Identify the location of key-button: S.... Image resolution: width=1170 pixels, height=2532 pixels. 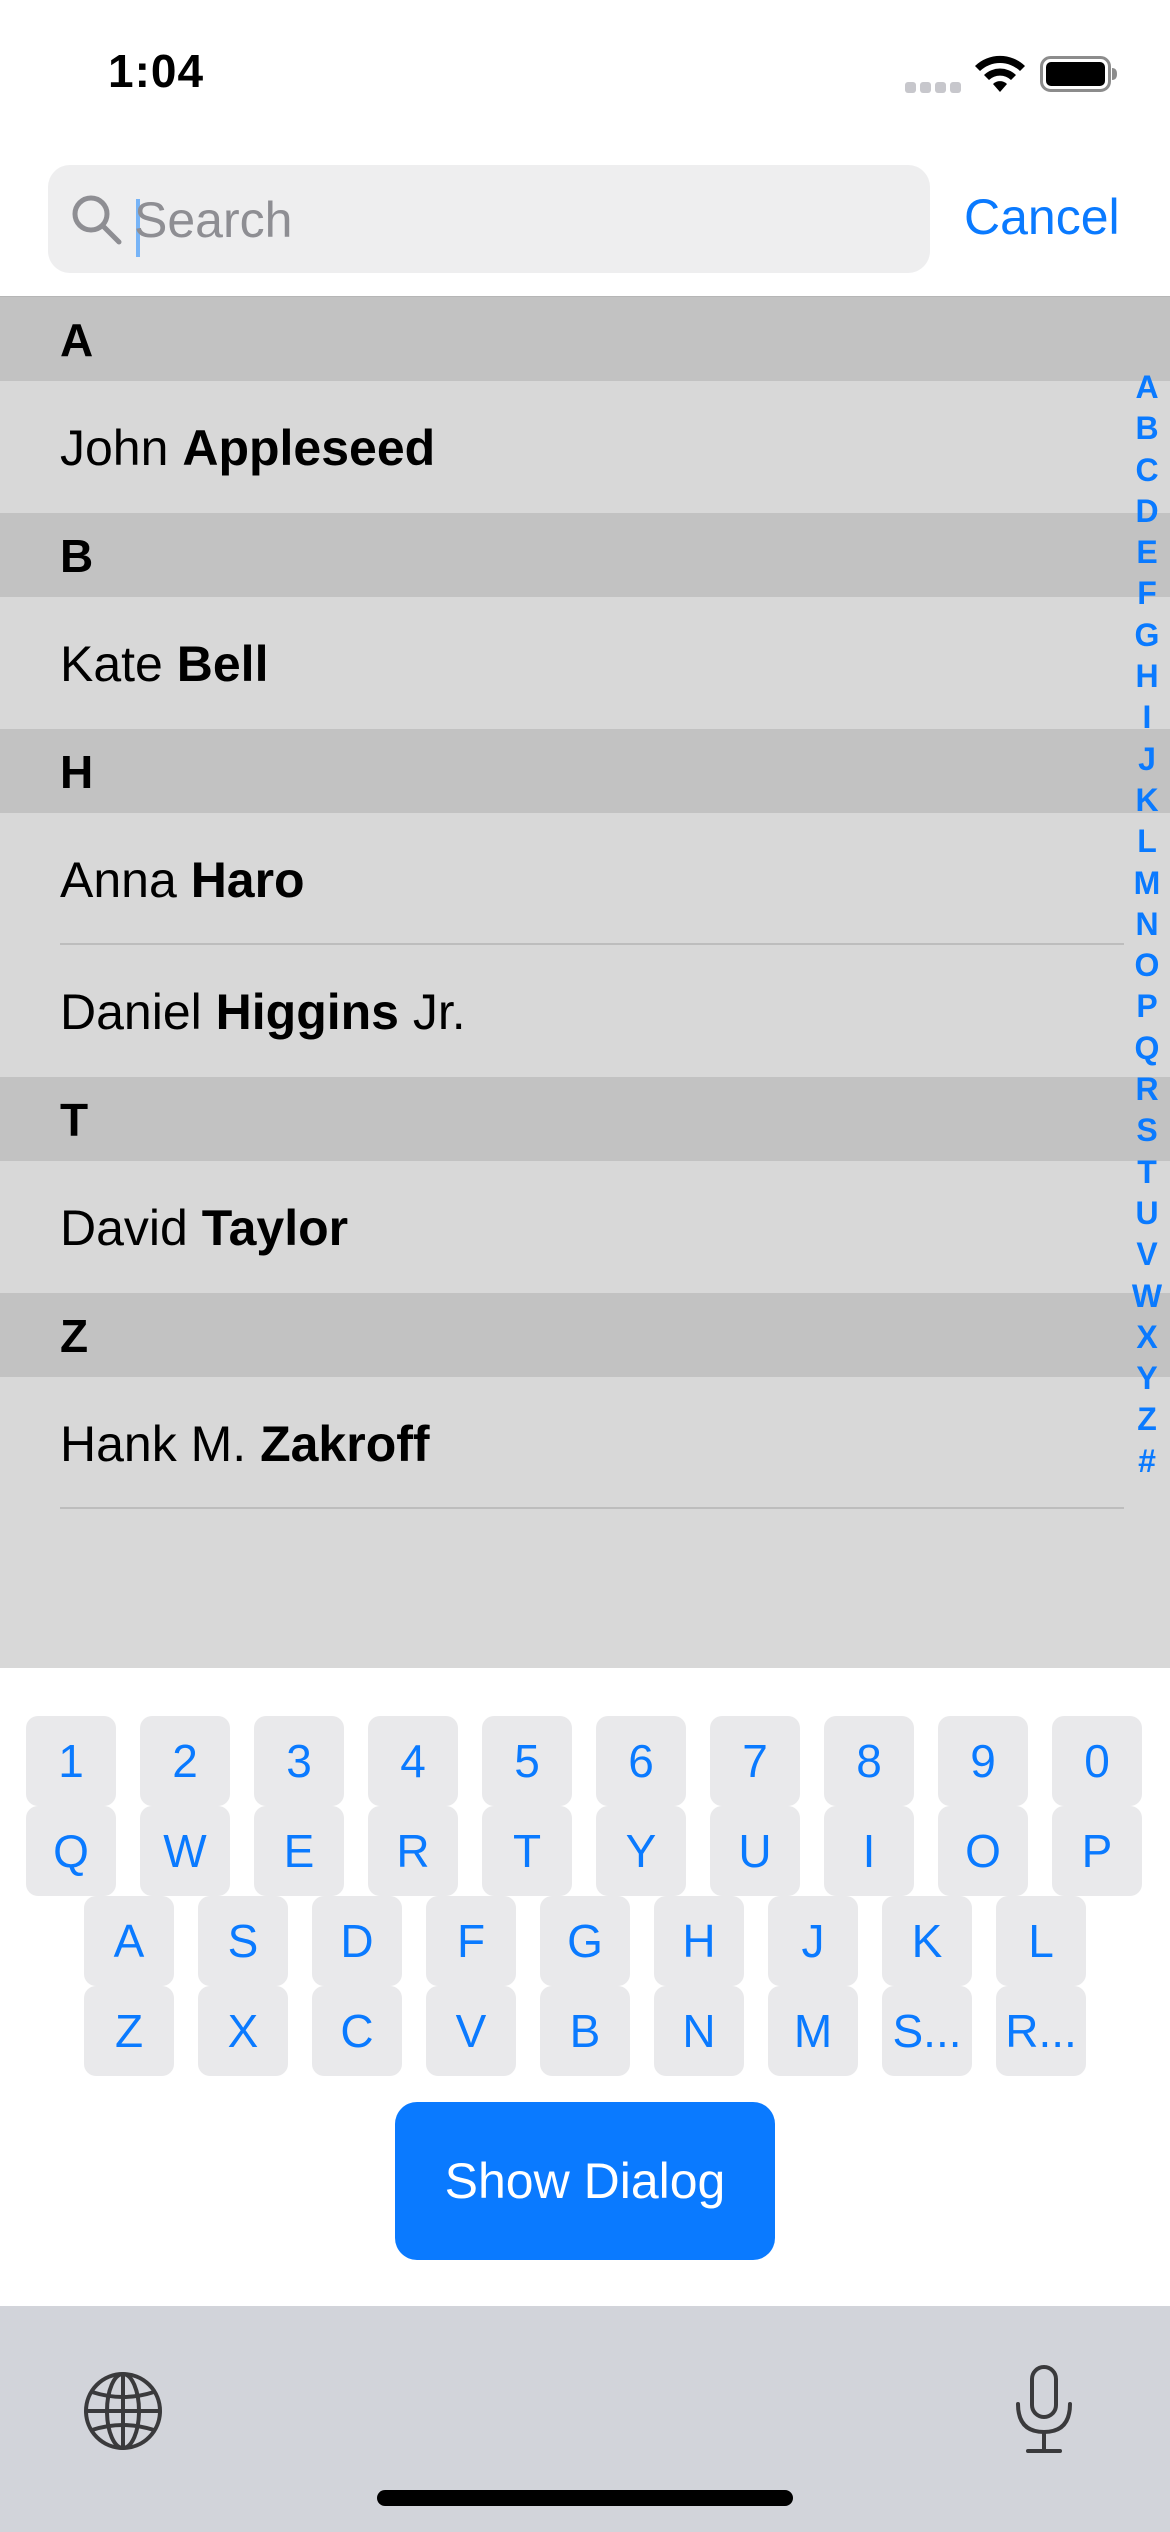
(927, 2031).